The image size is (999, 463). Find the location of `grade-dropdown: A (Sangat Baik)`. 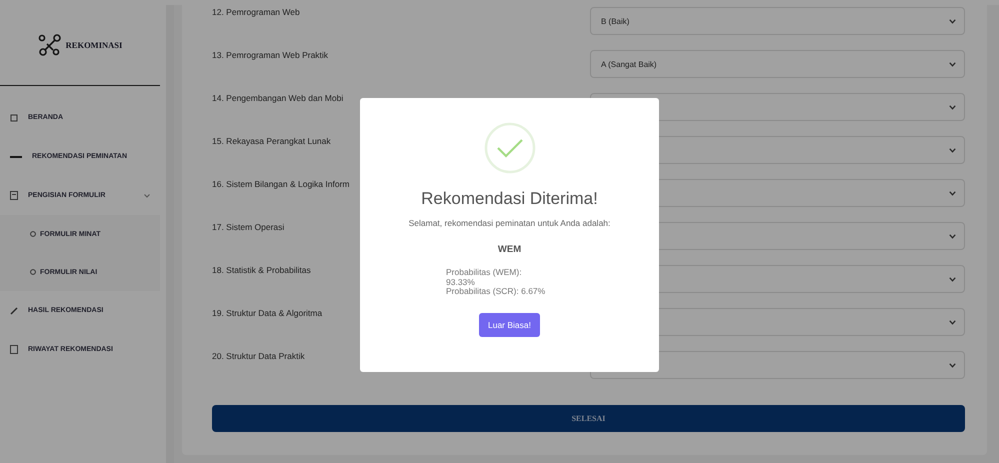

grade-dropdown: A (Sangat Baik) is located at coordinates (777, 64).